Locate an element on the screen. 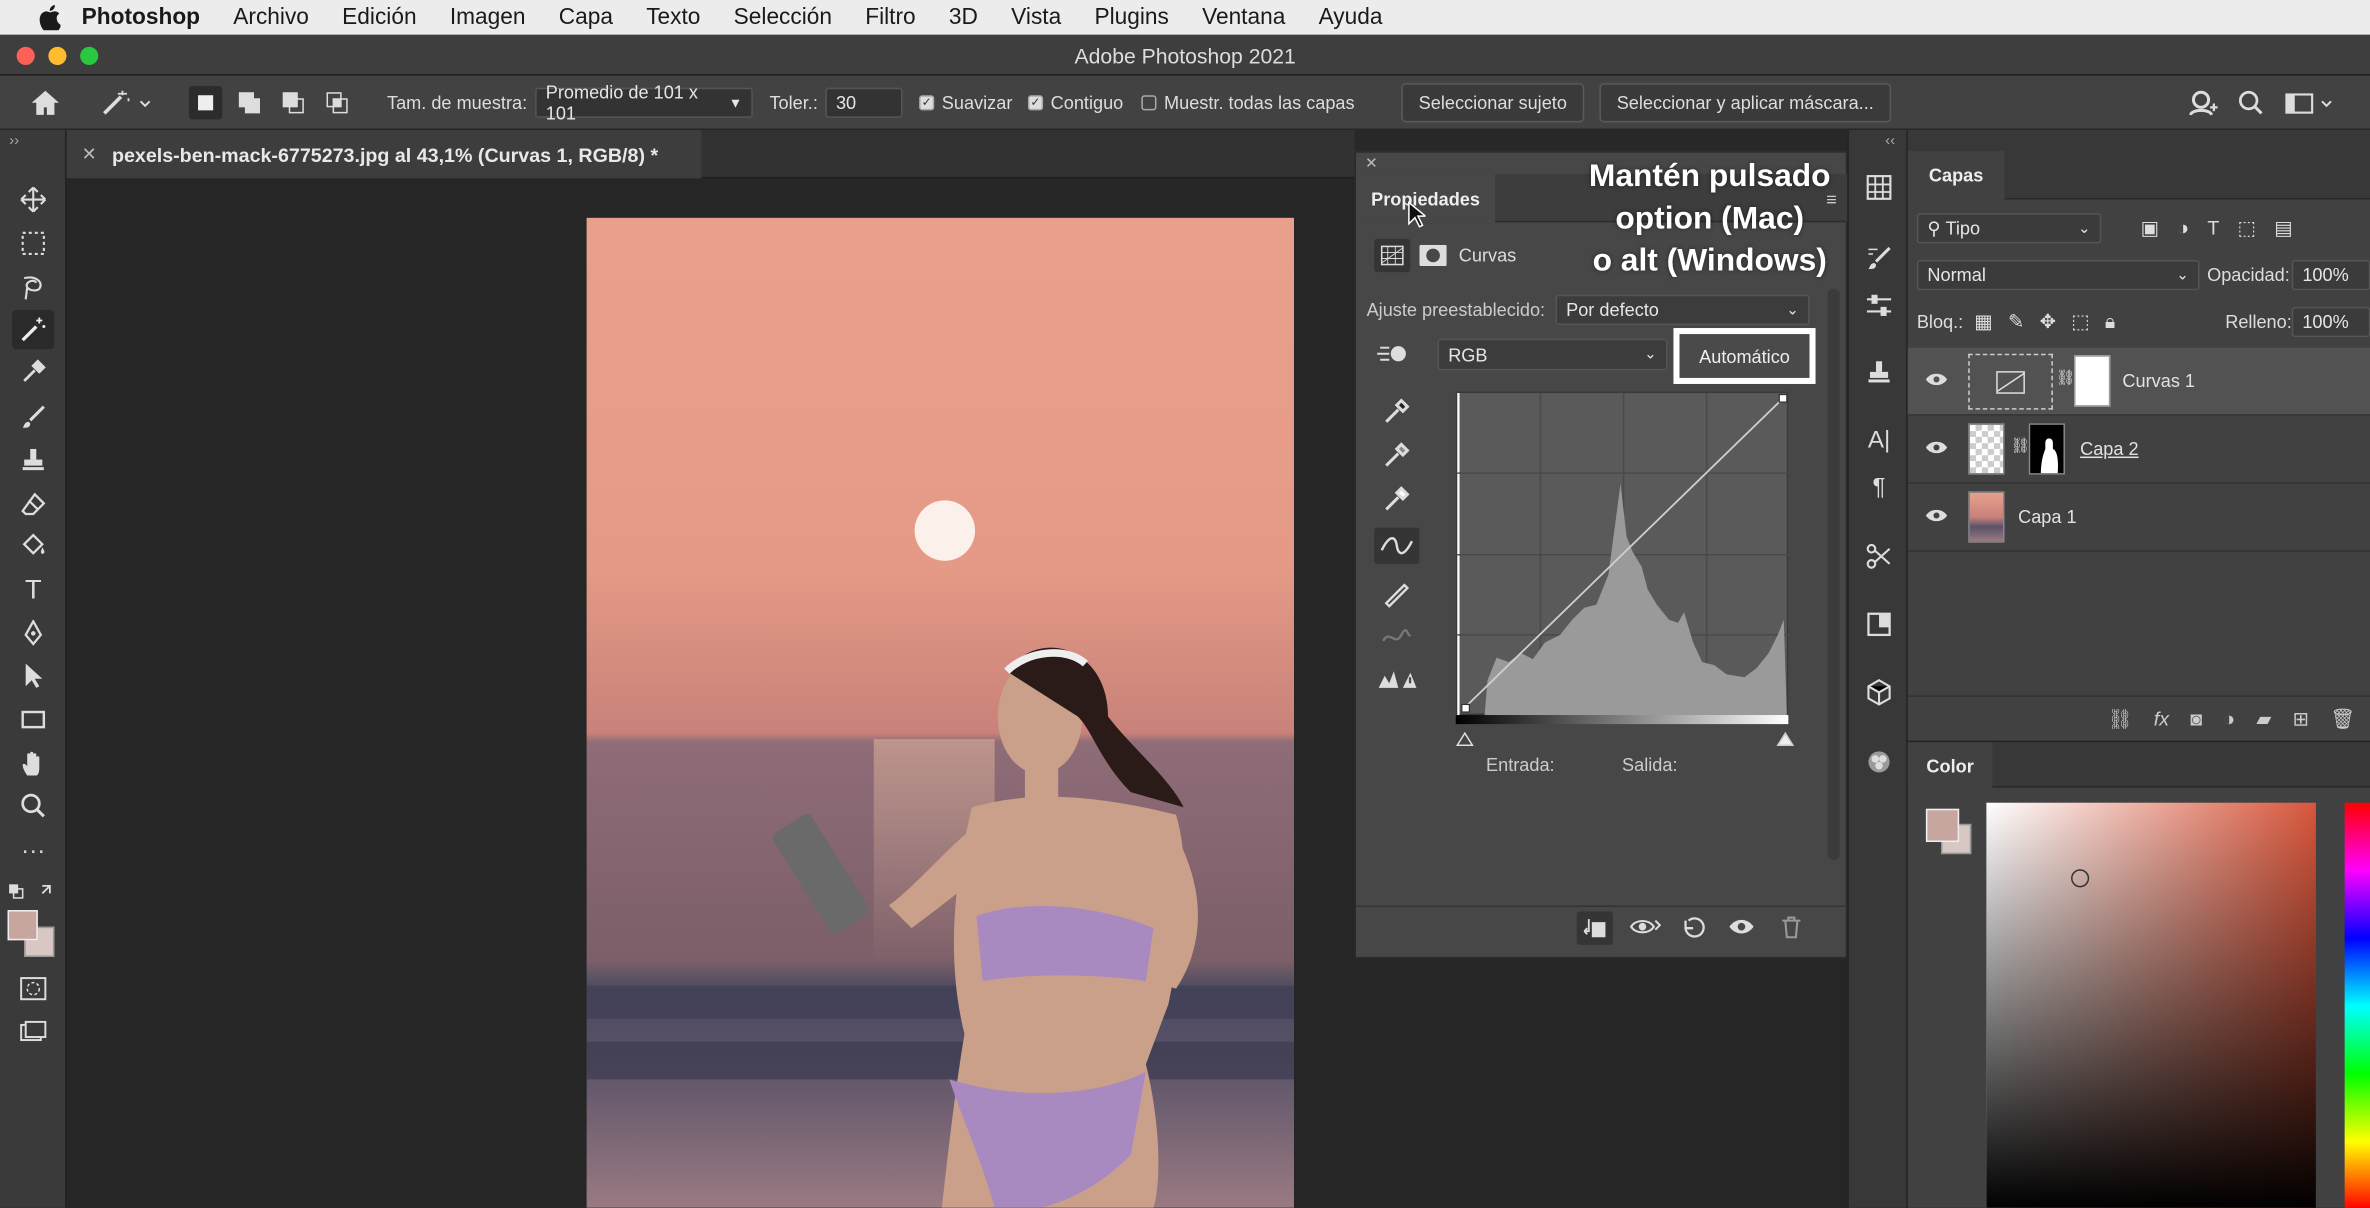 This screenshot has height=1208, width=2370. color-foreground-swatch is located at coordinates (1942, 825).